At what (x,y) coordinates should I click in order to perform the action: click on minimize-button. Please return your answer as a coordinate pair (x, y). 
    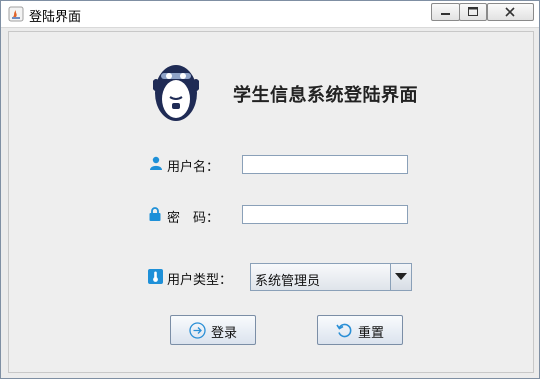
    Looking at the image, I should click on (445, 12).